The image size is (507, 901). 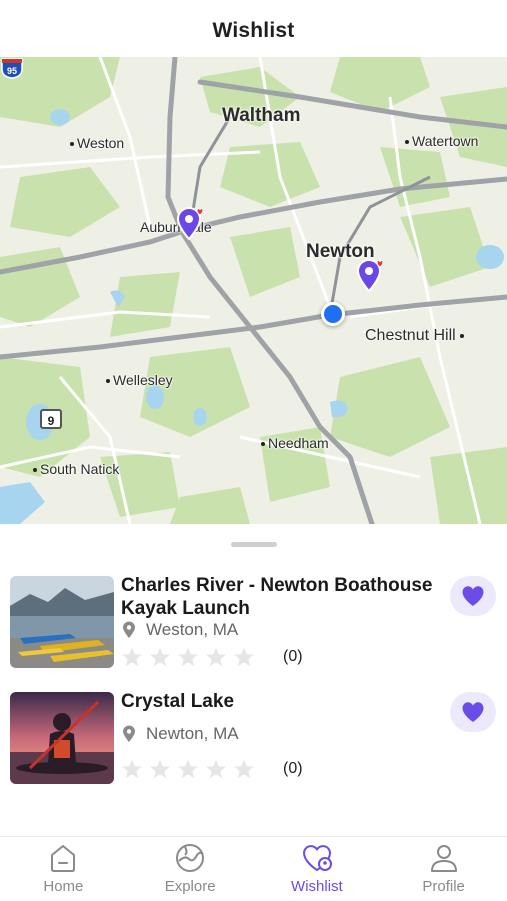 I want to click on tab-wishlist: Wishlist, so click(x=317, y=869).